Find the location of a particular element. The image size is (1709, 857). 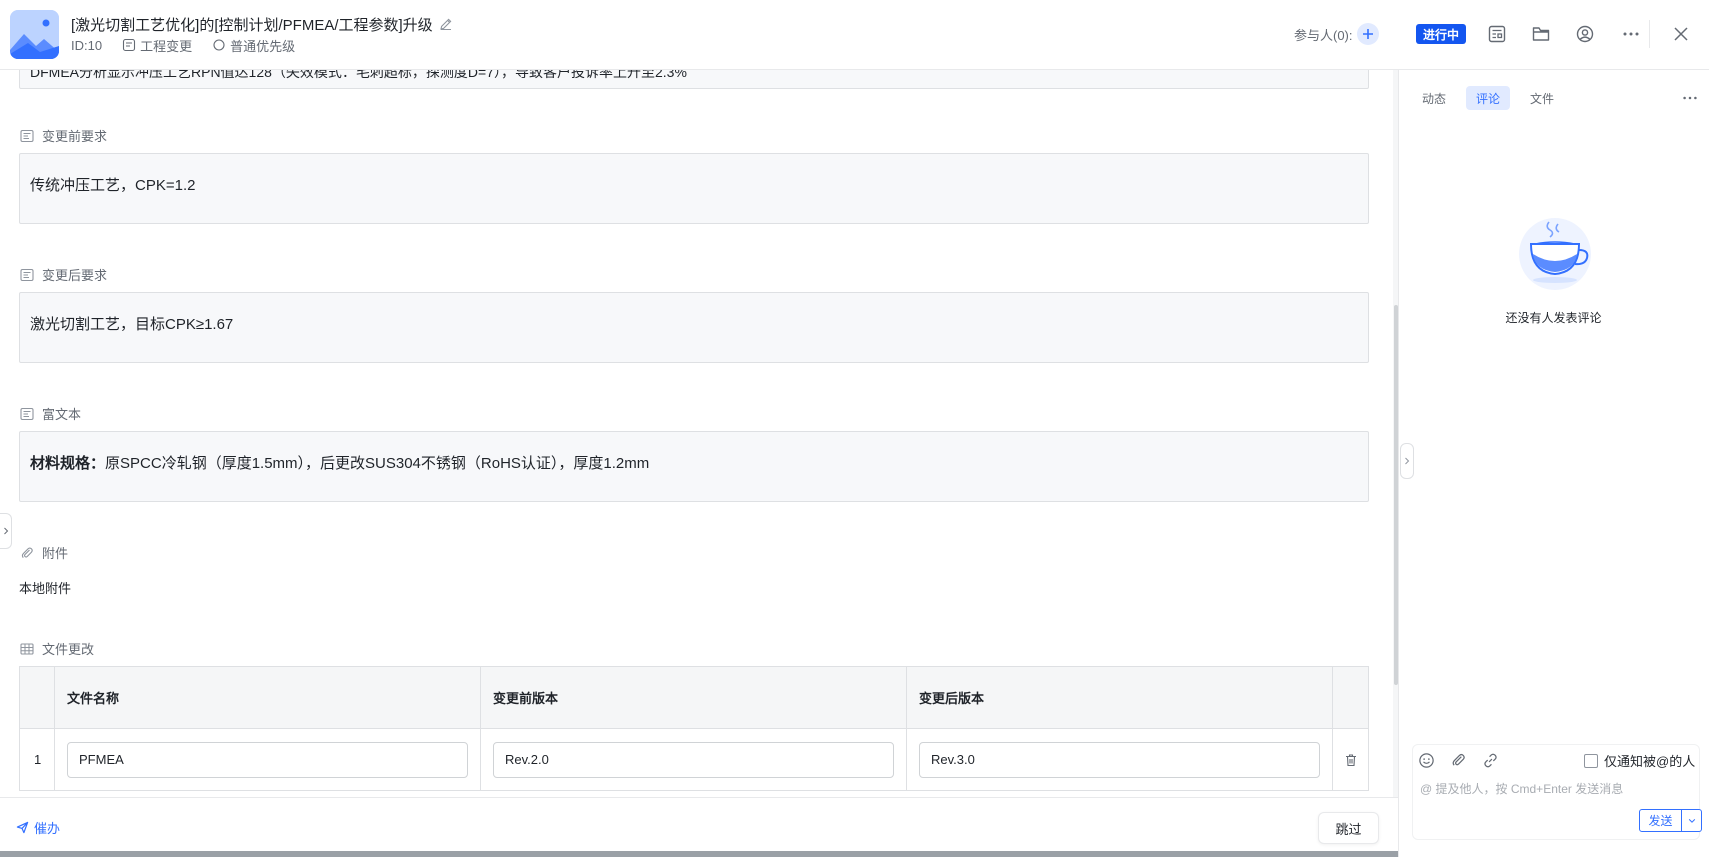

skip-button: 跳过 is located at coordinates (1348, 828).